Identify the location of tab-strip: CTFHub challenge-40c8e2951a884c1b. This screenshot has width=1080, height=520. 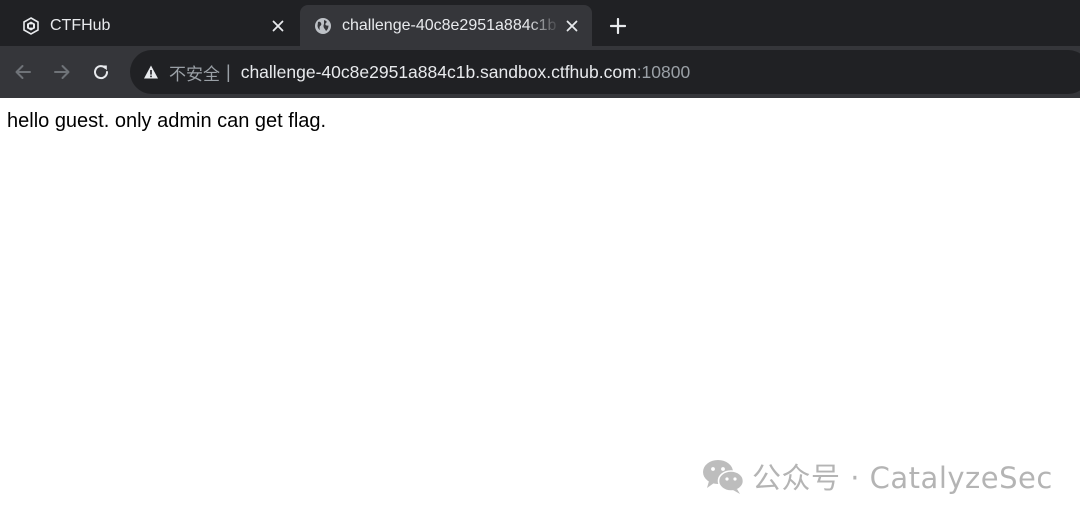
(540, 23).